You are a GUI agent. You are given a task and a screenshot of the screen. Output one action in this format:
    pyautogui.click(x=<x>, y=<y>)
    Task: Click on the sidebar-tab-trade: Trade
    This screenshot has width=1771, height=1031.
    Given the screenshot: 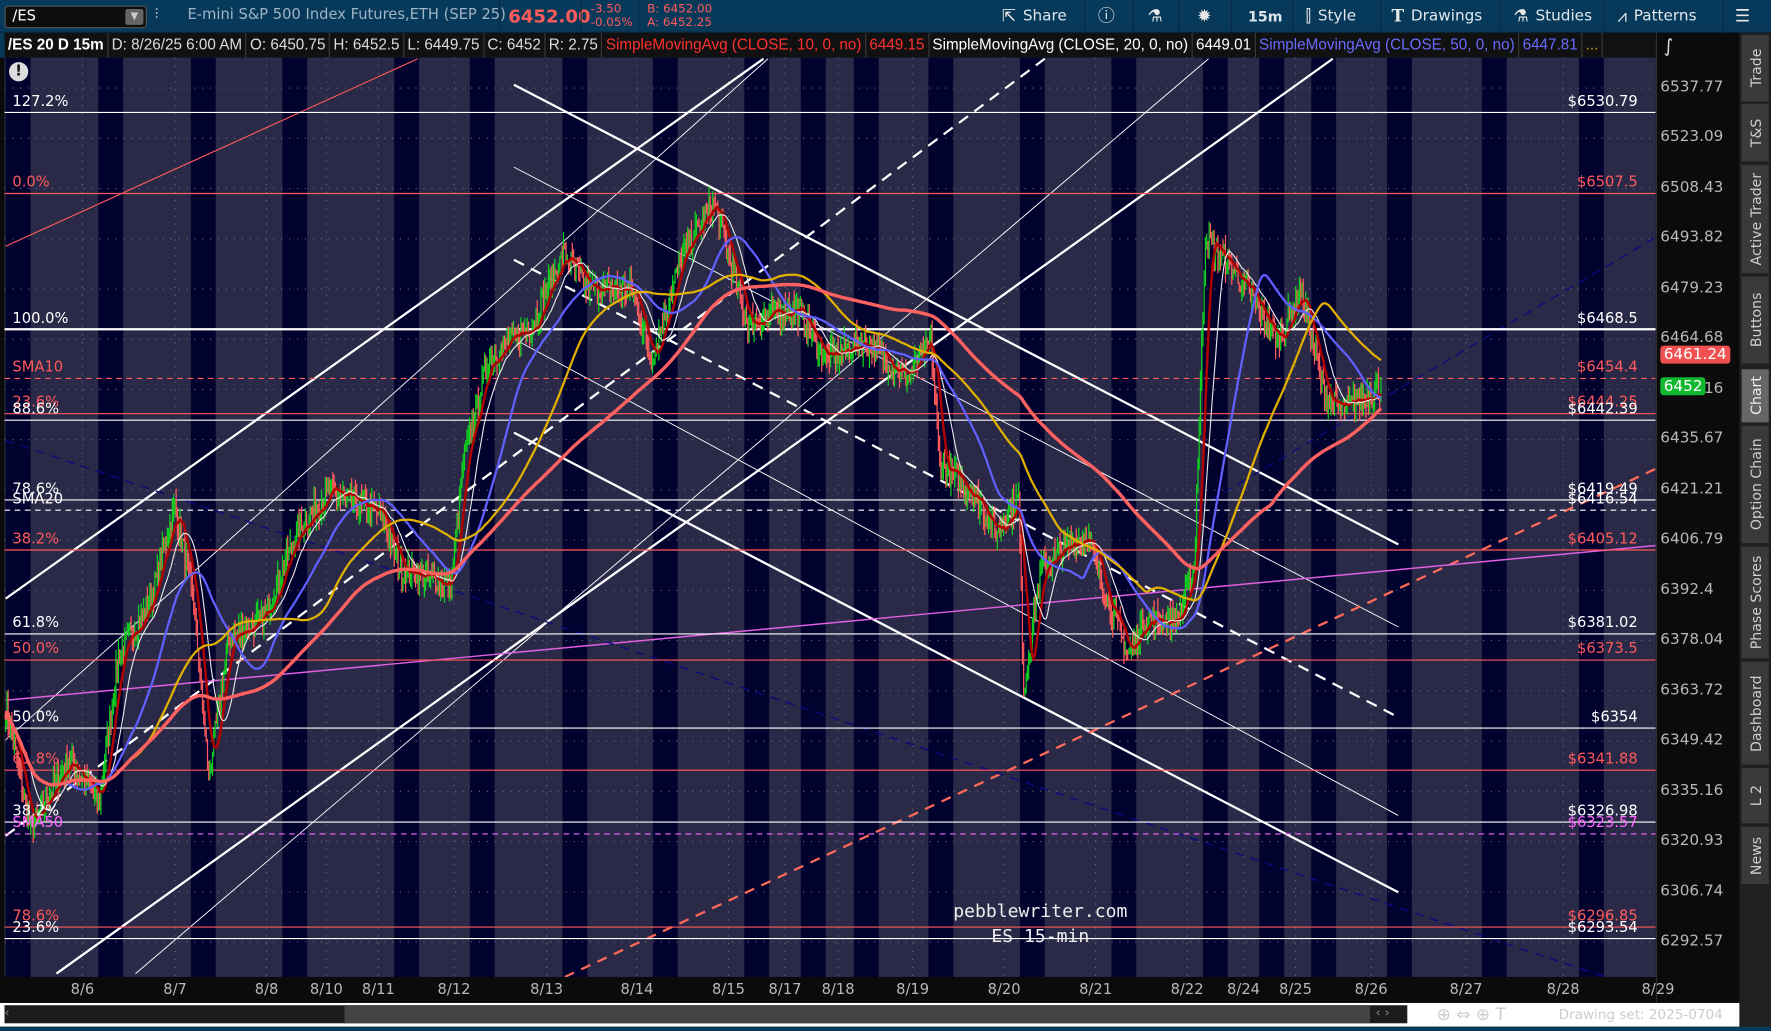 What is the action you would take?
    pyautogui.click(x=1755, y=69)
    